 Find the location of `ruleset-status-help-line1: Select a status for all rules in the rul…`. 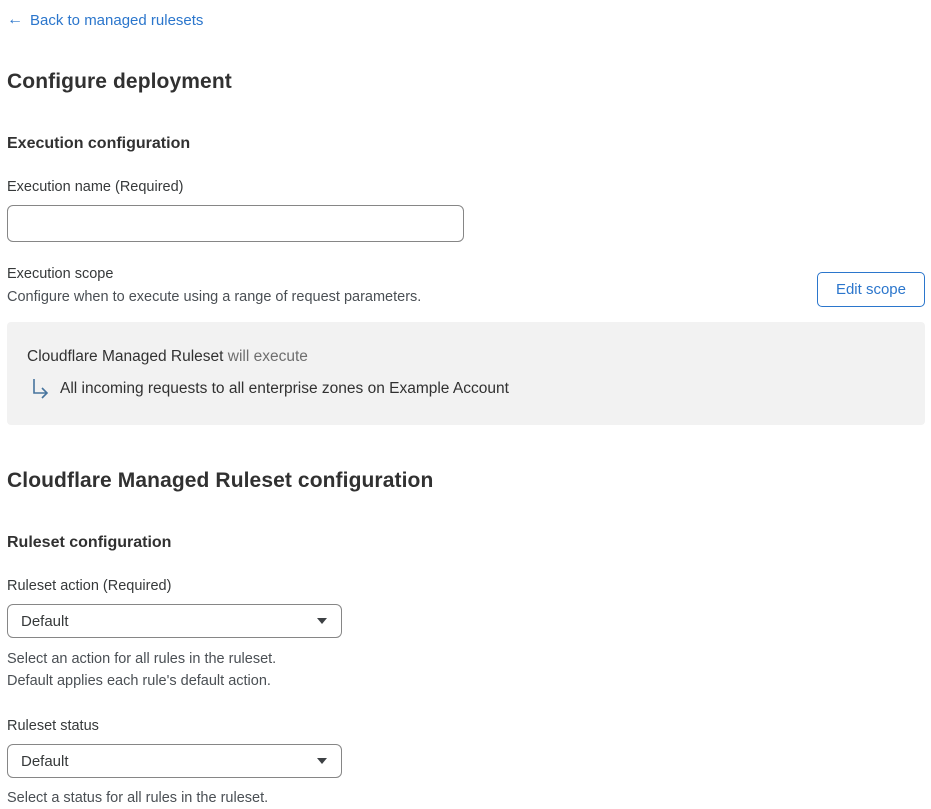

ruleset-status-help-line1: Select a status for all rules in the rul… is located at coordinates (138, 798).